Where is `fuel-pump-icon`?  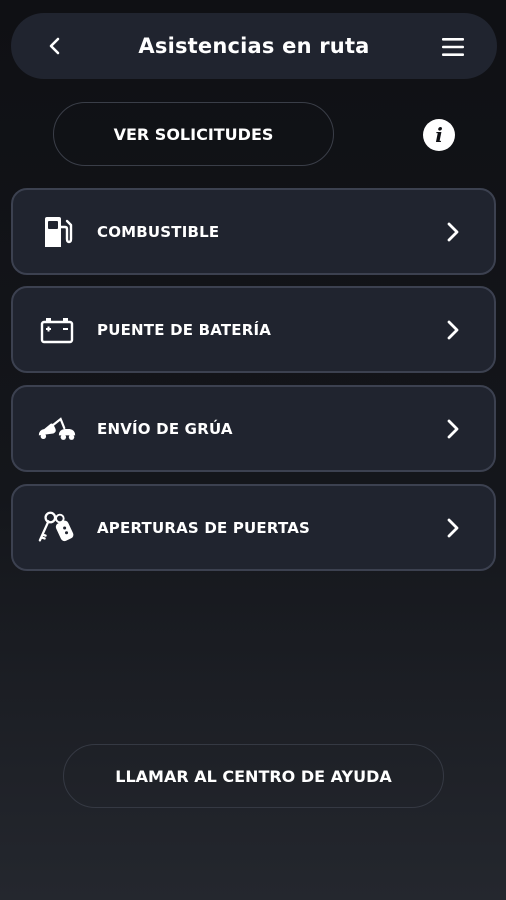
fuel-pump-icon is located at coordinates (57, 232).